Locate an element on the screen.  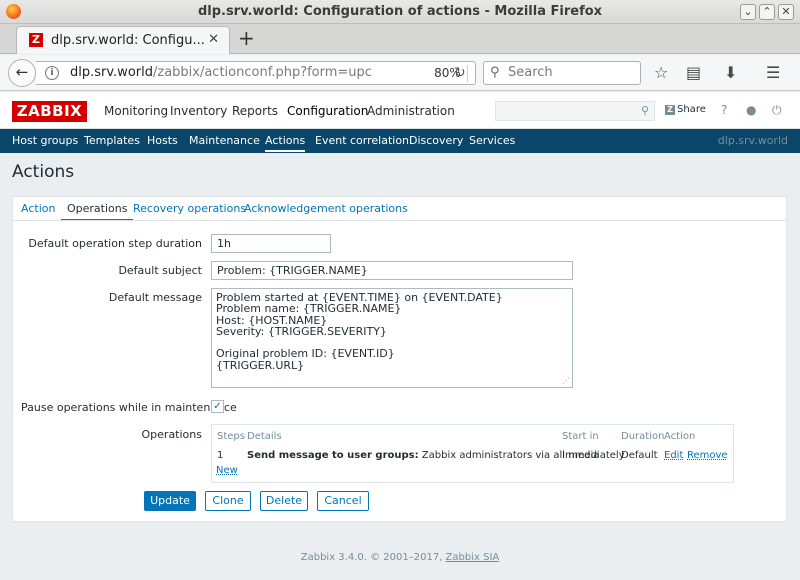
browser-tab-active: Z dlp.srv.world: Configu... ✕ is located at coordinates (123, 40).